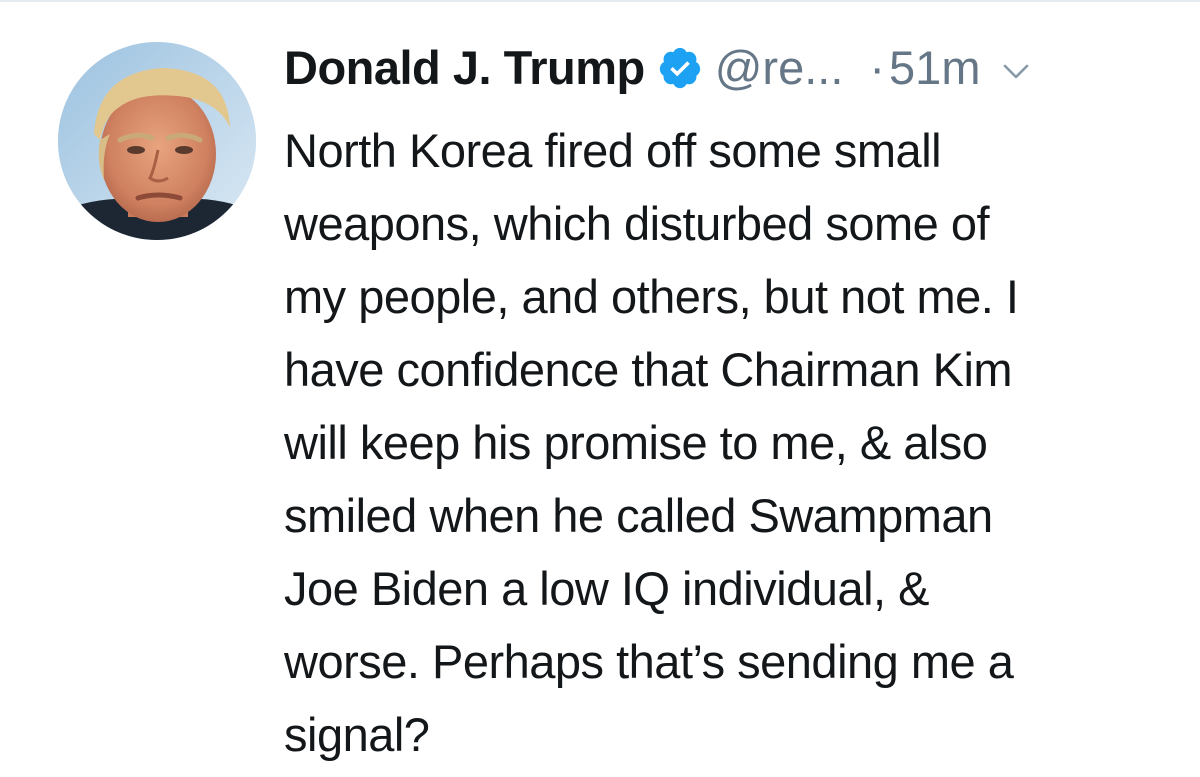 The height and width of the screenshot is (777, 1200). What do you see at coordinates (649, 661) in the screenshot?
I see `tweet-text-line: worse. Perhaps that’s sending me a` at bounding box center [649, 661].